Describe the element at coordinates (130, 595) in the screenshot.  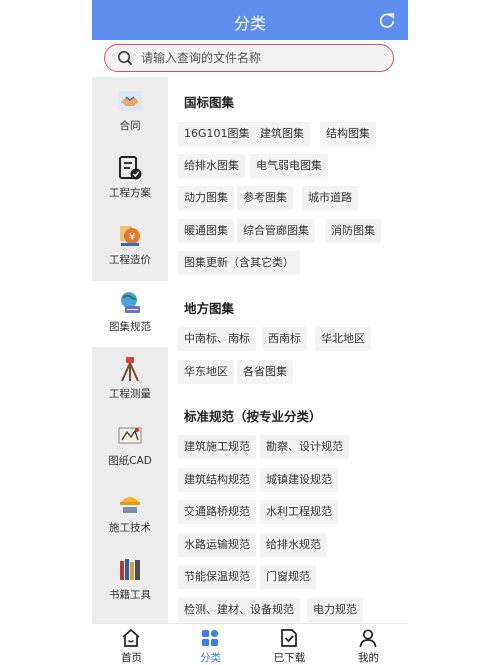
I see `sidebar-item-label: 书籍工具` at that location.